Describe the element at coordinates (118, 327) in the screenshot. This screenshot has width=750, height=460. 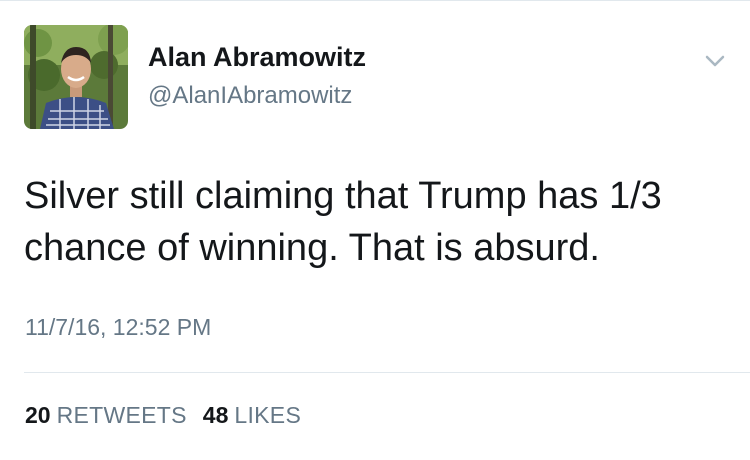
I see `tweet-timestamp: 11/7/16, 12:52 PM` at that location.